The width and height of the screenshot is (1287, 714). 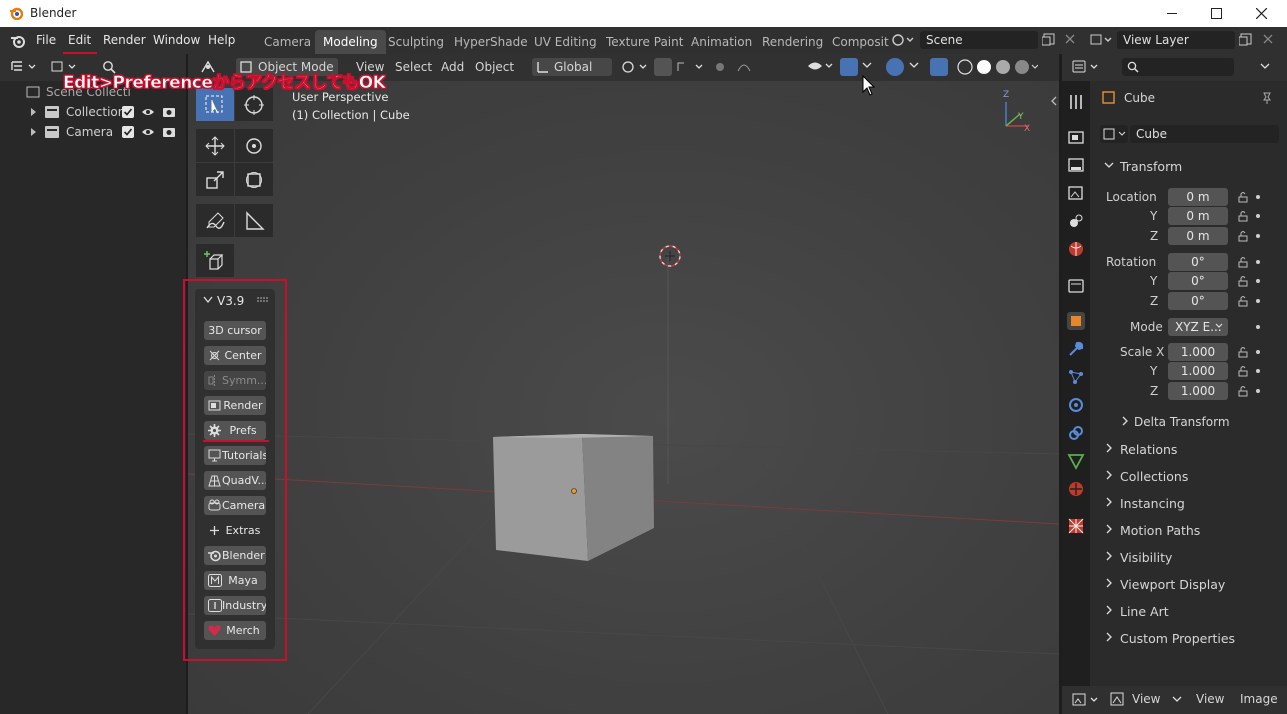 I want to click on rotate-tool, so click(x=254, y=145).